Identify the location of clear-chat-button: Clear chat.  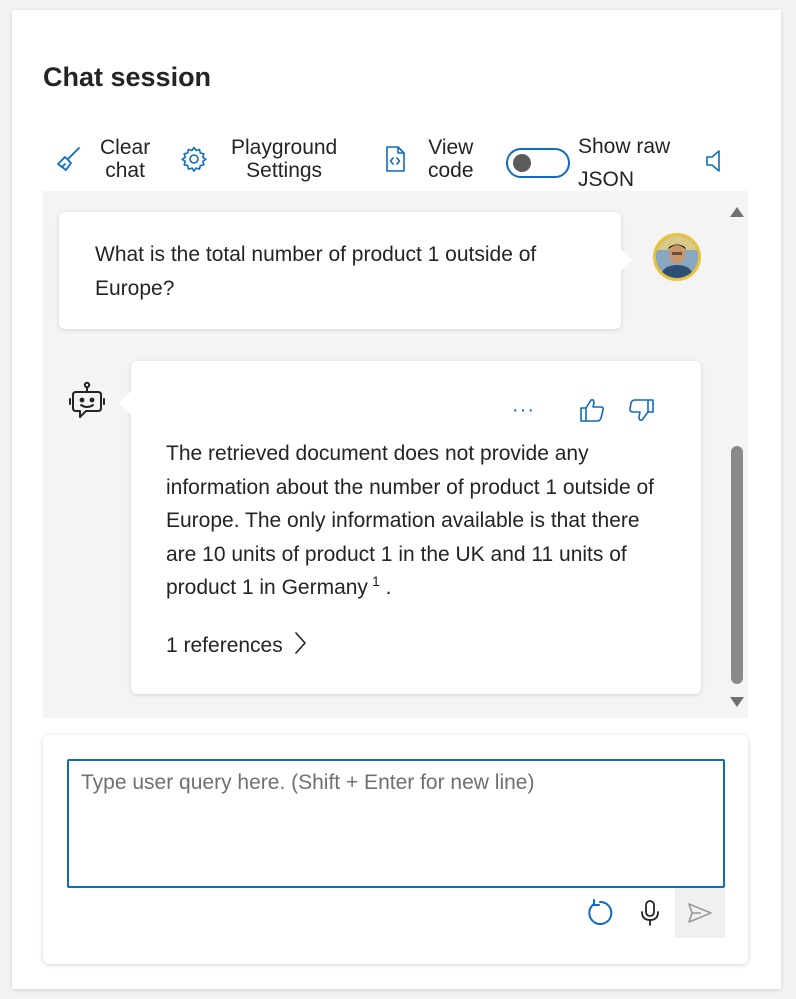
(102, 159).